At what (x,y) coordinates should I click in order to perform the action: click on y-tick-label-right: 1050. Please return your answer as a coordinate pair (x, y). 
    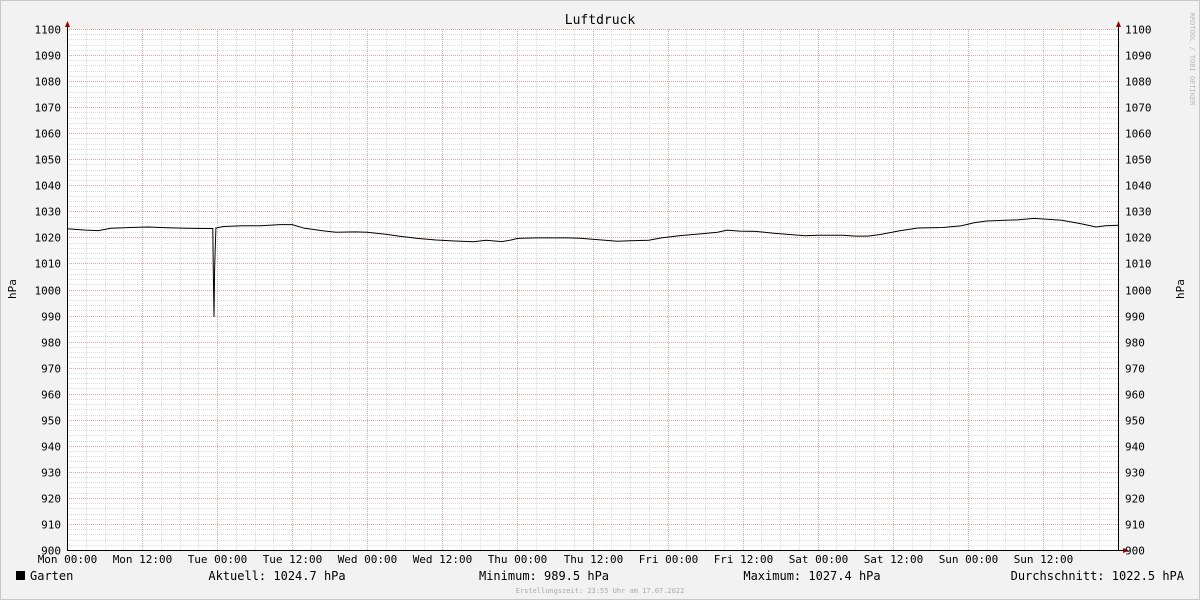
    Looking at the image, I should click on (1138, 160).